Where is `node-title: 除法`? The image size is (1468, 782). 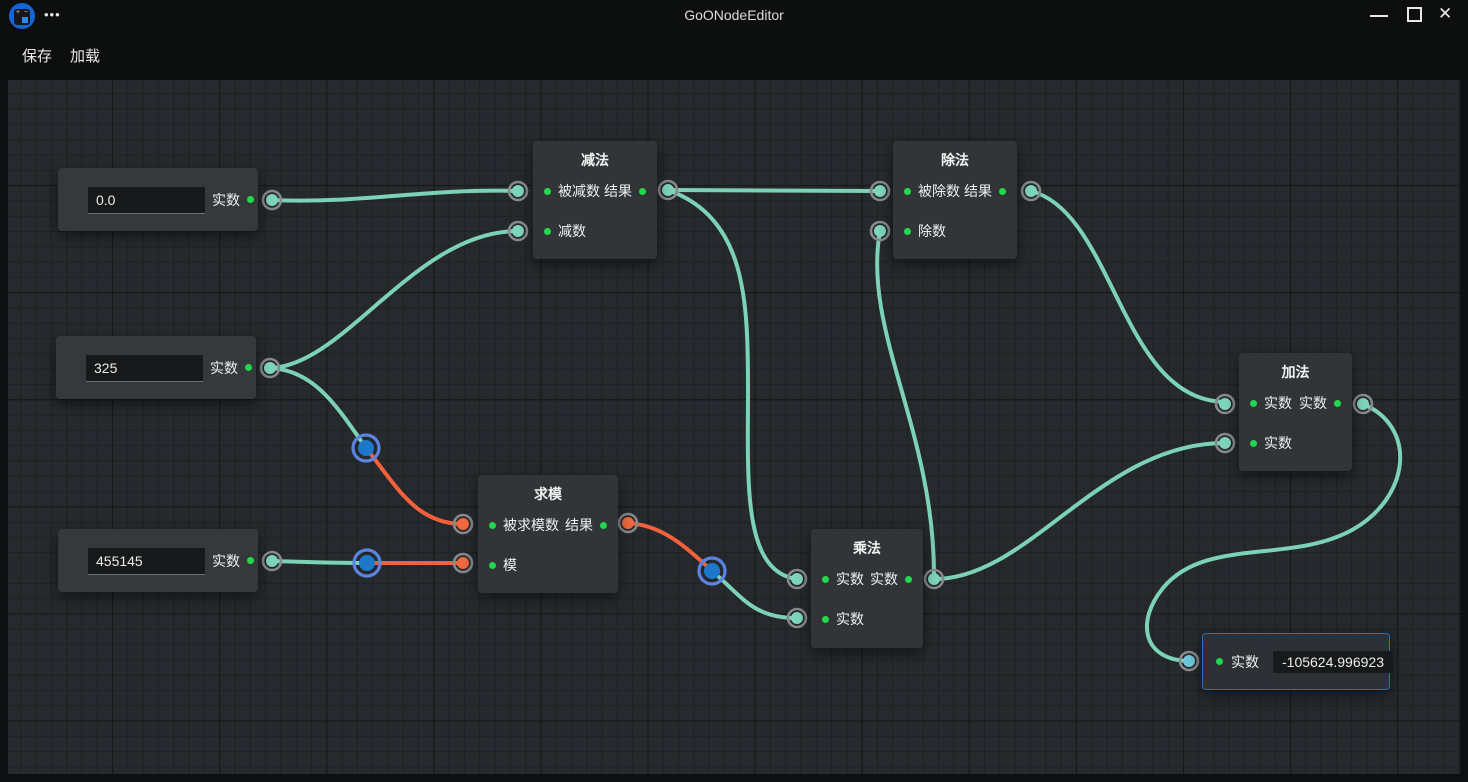 node-title: 除法 is located at coordinates (955, 160).